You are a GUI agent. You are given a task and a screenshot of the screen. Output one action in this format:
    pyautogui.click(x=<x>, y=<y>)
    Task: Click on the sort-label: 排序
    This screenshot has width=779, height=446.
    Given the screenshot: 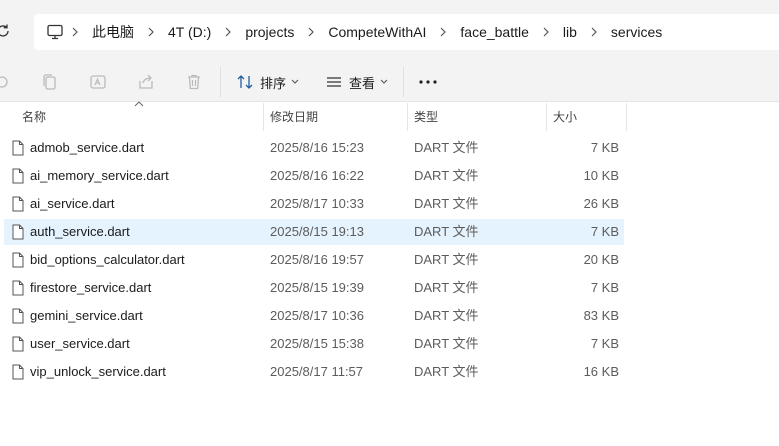 What is the action you would take?
    pyautogui.click(x=273, y=83)
    